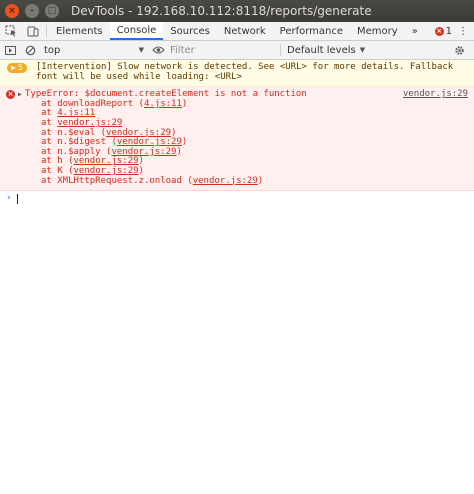 This screenshot has height=494, width=474. What do you see at coordinates (92, 103) in the screenshot?
I see `stack-frame-text: at downloadReport (` at bounding box center [92, 103].